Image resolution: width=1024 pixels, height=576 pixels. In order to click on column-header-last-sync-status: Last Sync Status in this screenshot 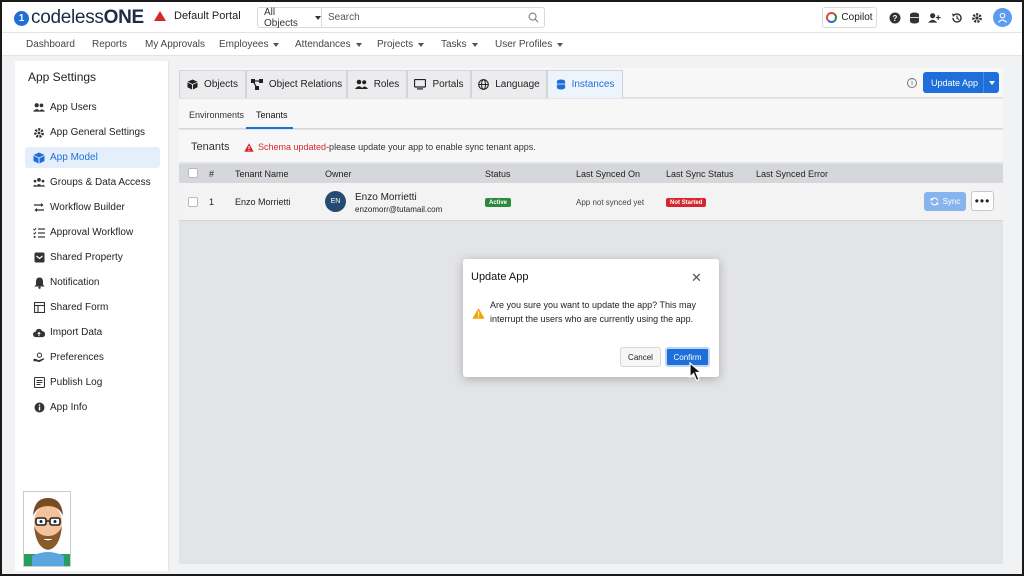, I will do `click(700, 174)`.